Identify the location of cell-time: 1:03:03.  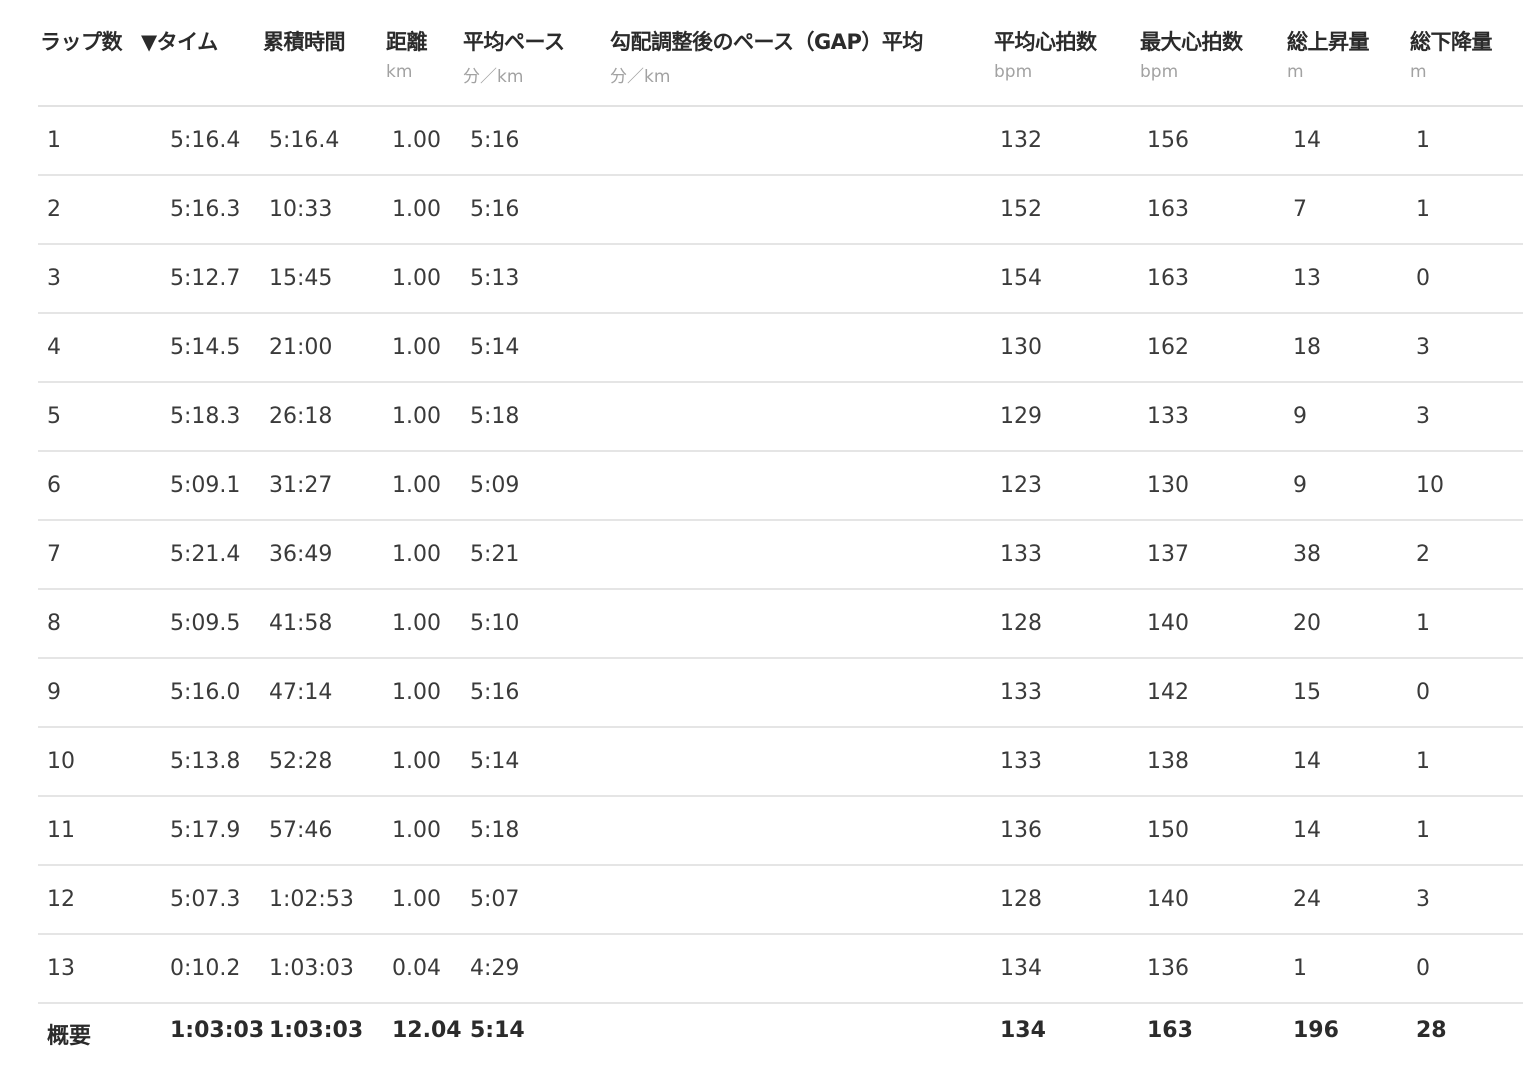
(217, 1030).